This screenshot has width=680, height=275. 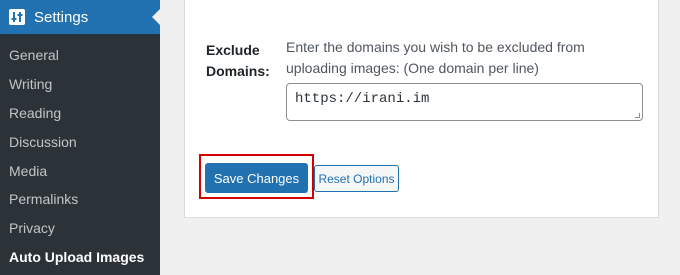 I want to click on sidebar-item-reading: Reading, so click(x=80, y=113).